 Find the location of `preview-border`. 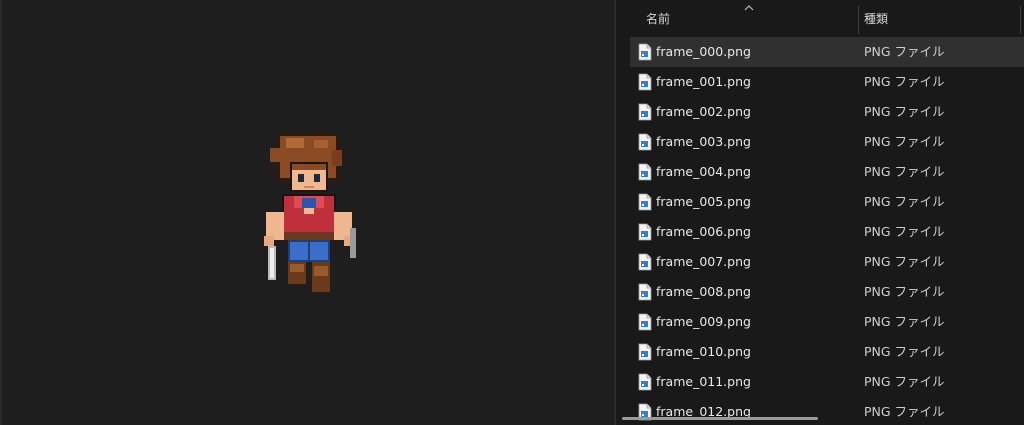

preview-border is located at coordinates (1, 212).